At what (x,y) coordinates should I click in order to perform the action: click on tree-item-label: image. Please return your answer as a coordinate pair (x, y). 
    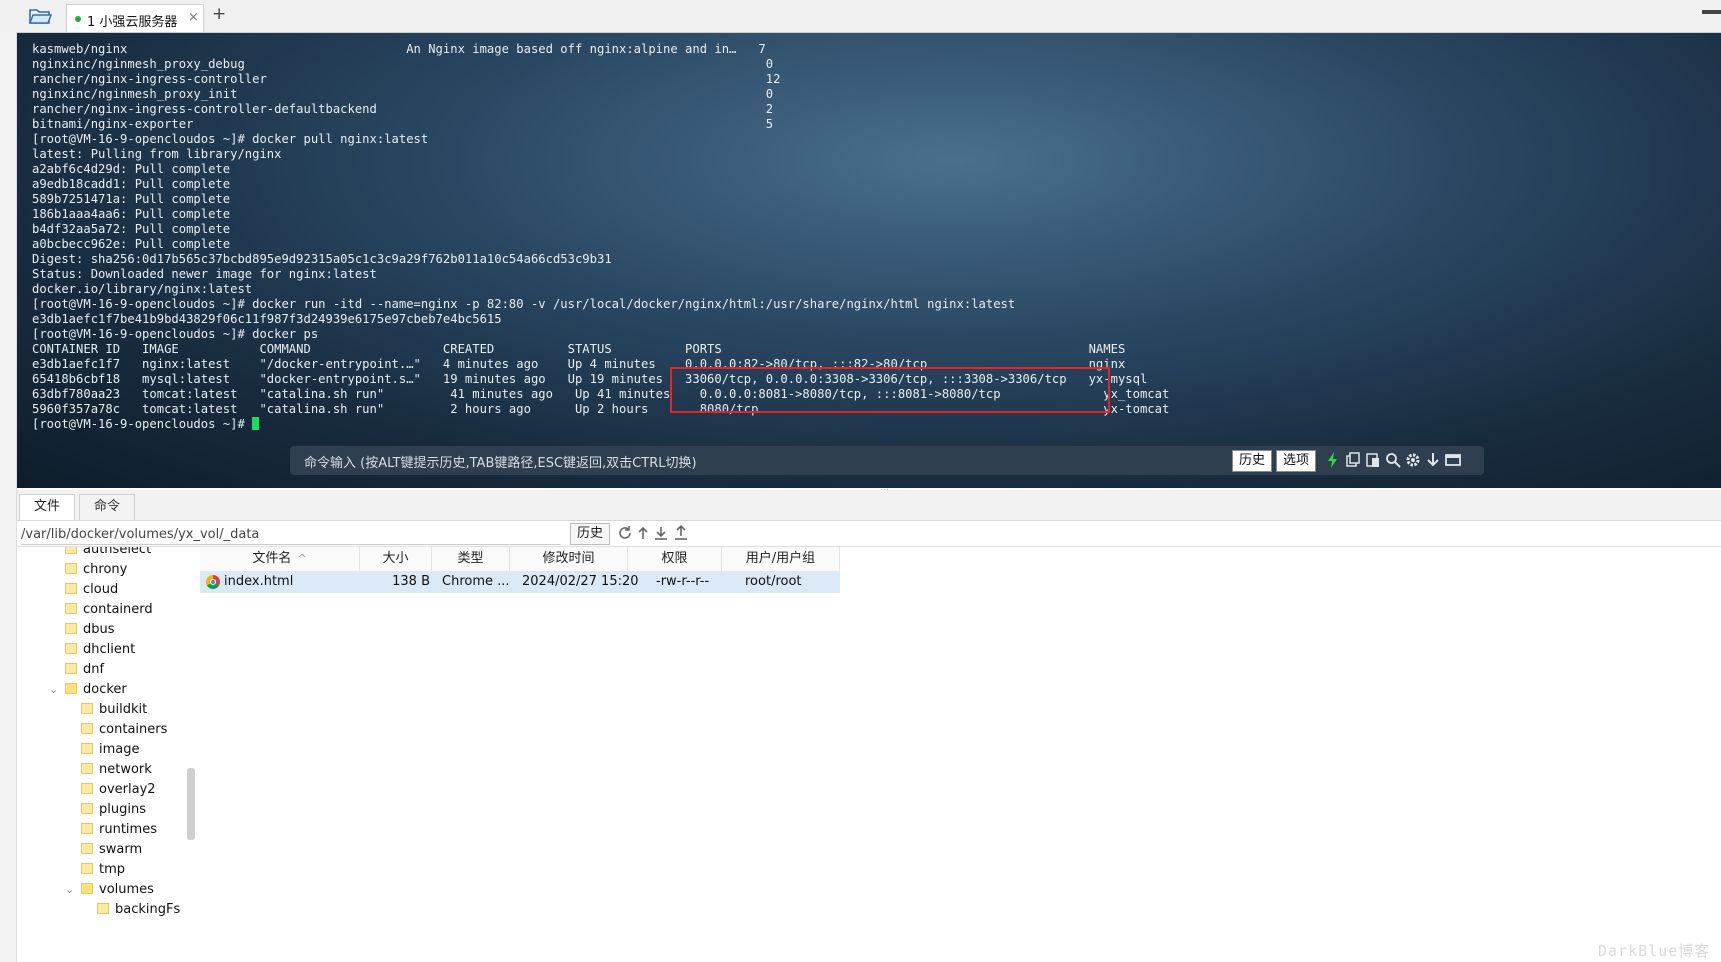
    Looking at the image, I should click on (119, 749).